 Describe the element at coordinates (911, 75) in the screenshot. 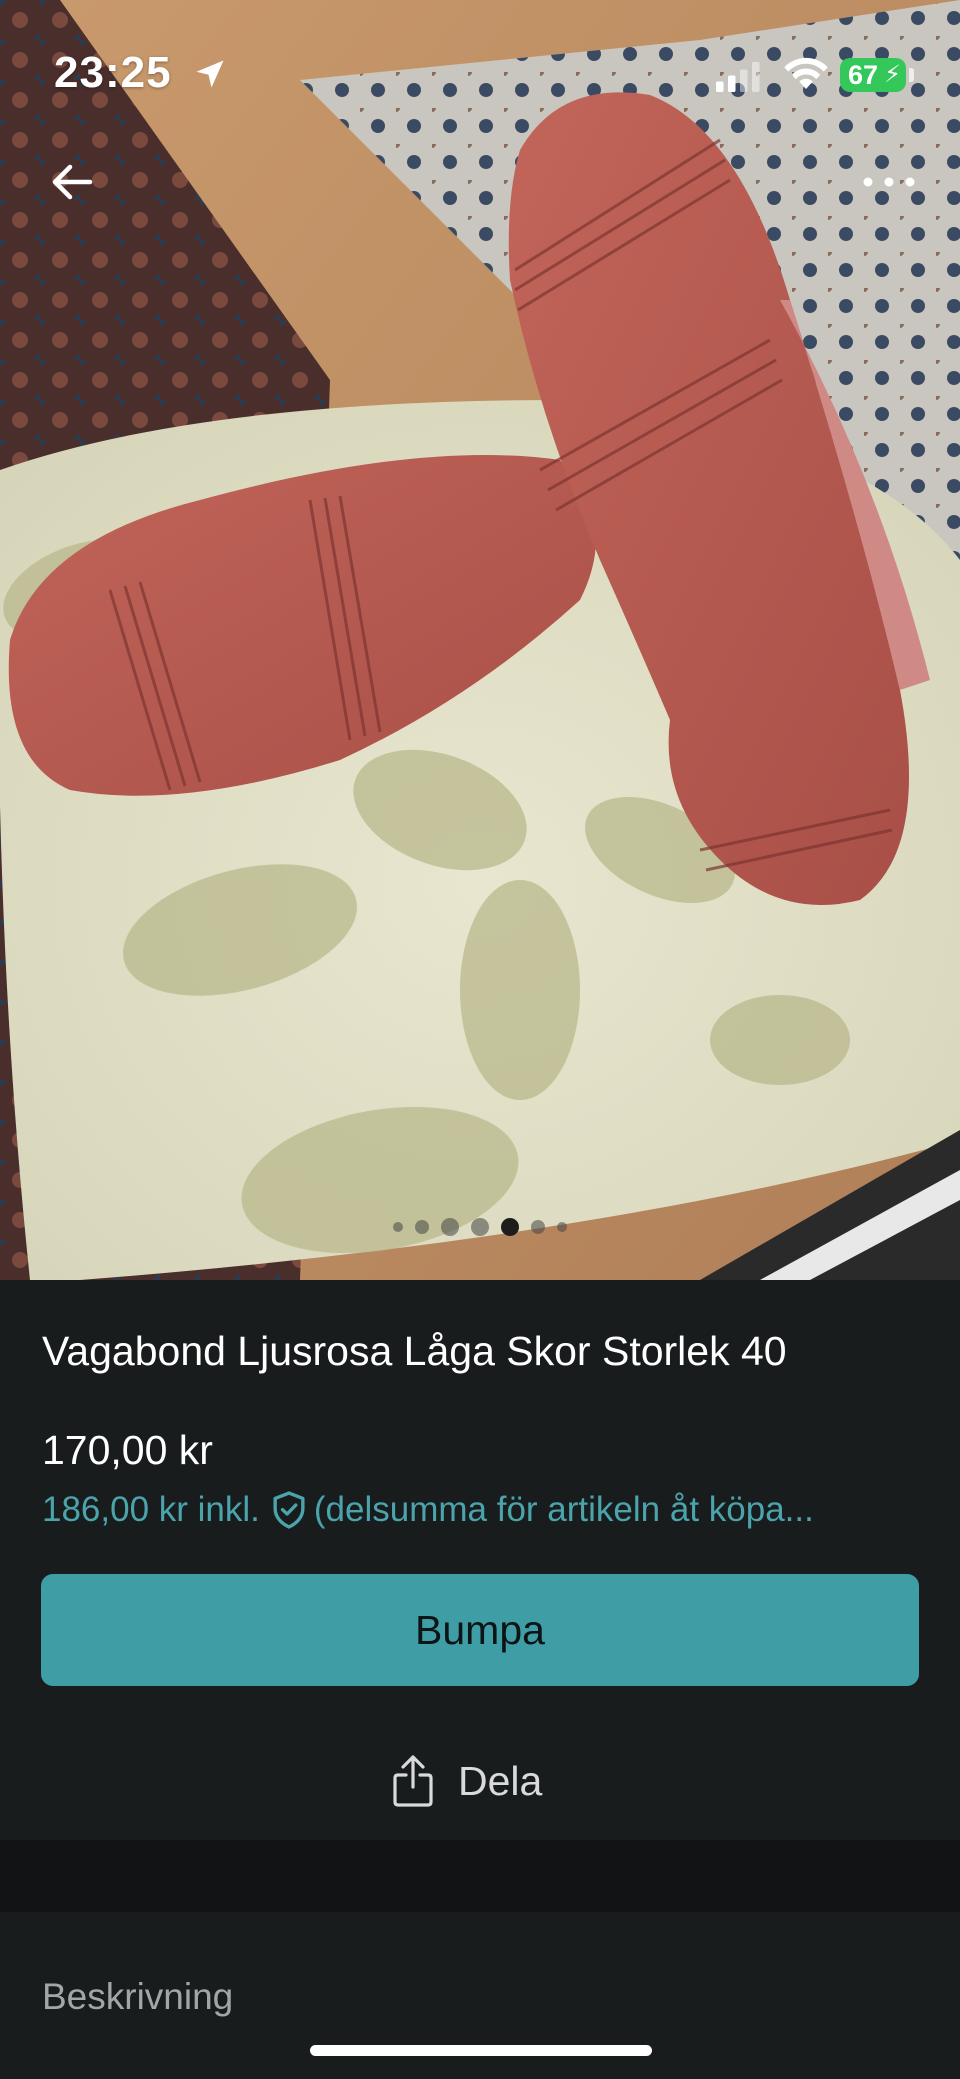

I see `battery-cap` at that location.